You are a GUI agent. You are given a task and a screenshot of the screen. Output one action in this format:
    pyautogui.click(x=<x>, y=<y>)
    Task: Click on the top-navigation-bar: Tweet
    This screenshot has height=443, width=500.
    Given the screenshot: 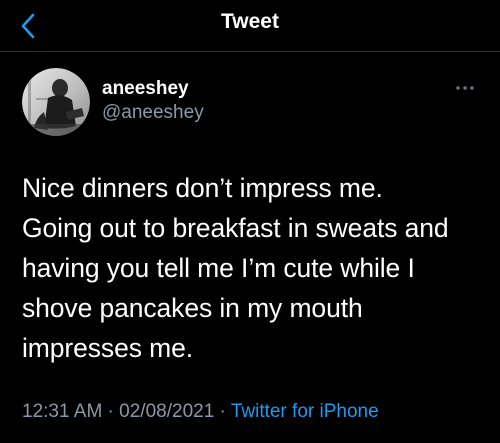 What is the action you would take?
    pyautogui.click(x=250, y=26)
    